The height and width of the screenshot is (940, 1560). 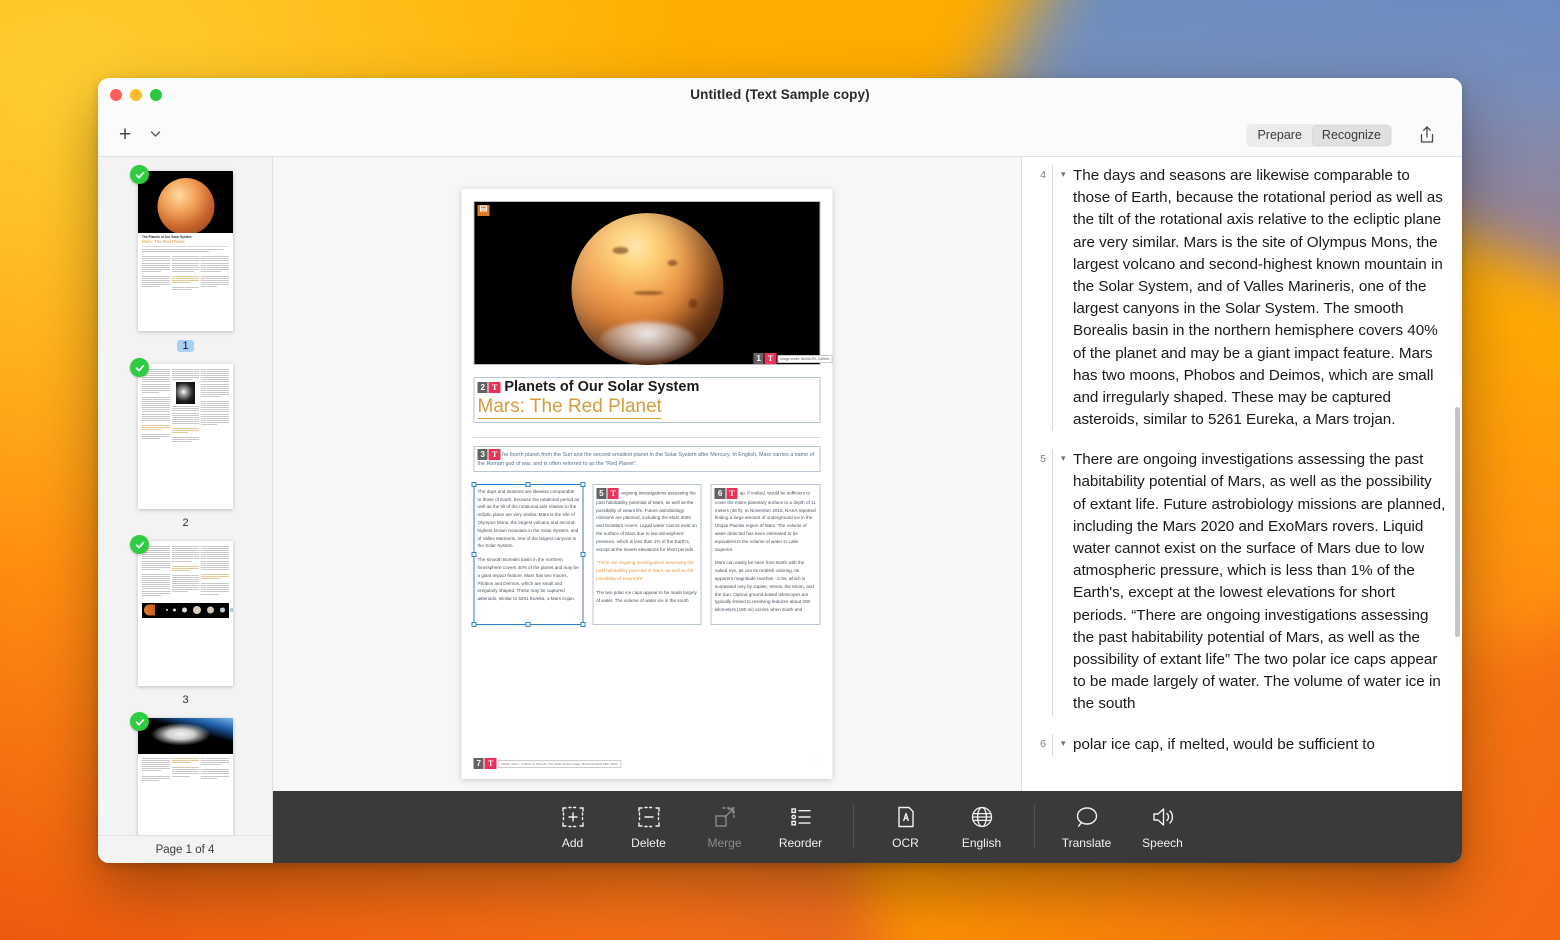 I want to click on add-button: Add, so click(x=573, y=827).